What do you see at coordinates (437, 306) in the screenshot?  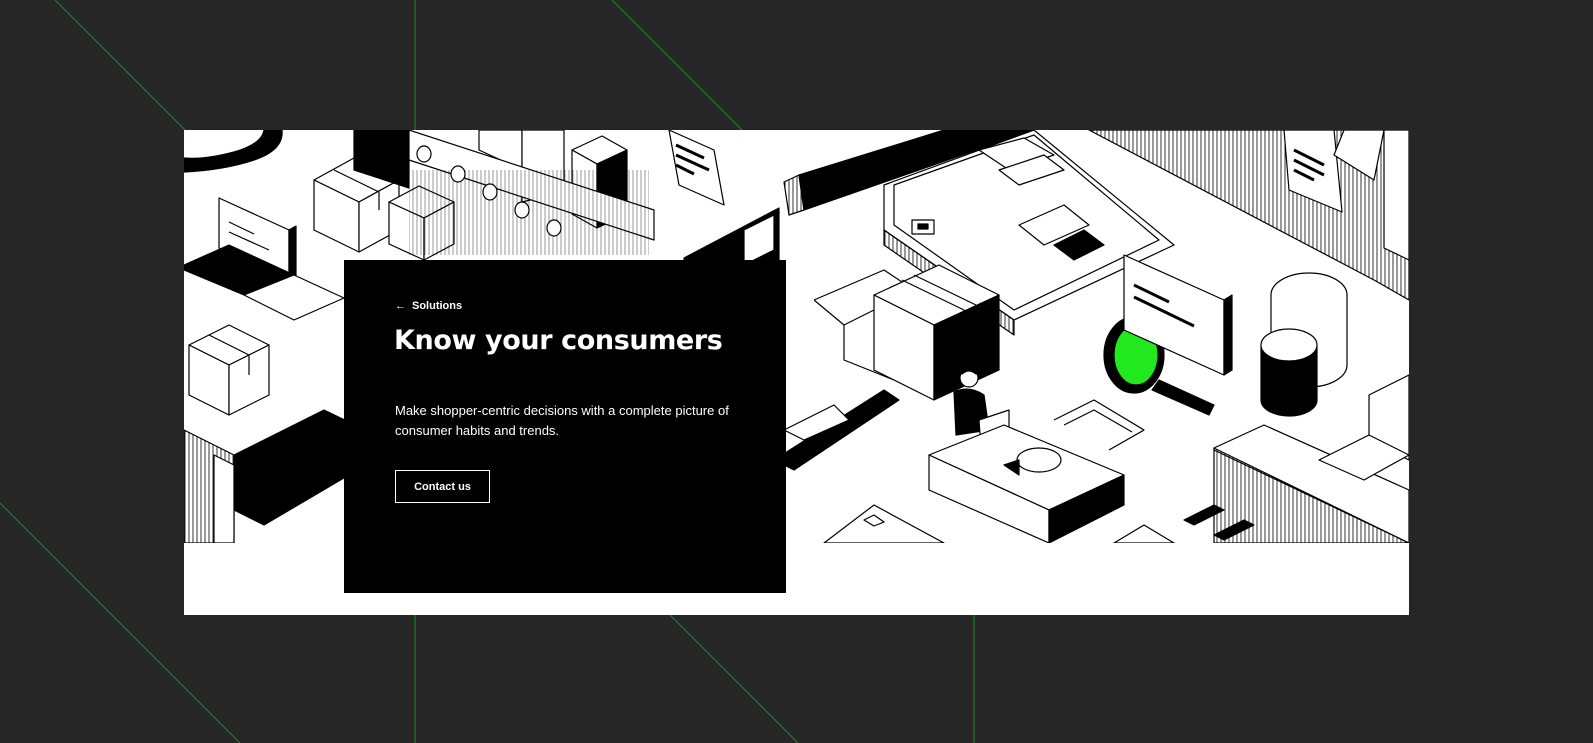 I see `back-link-label: Solutions` at bounding box center [437, 306].